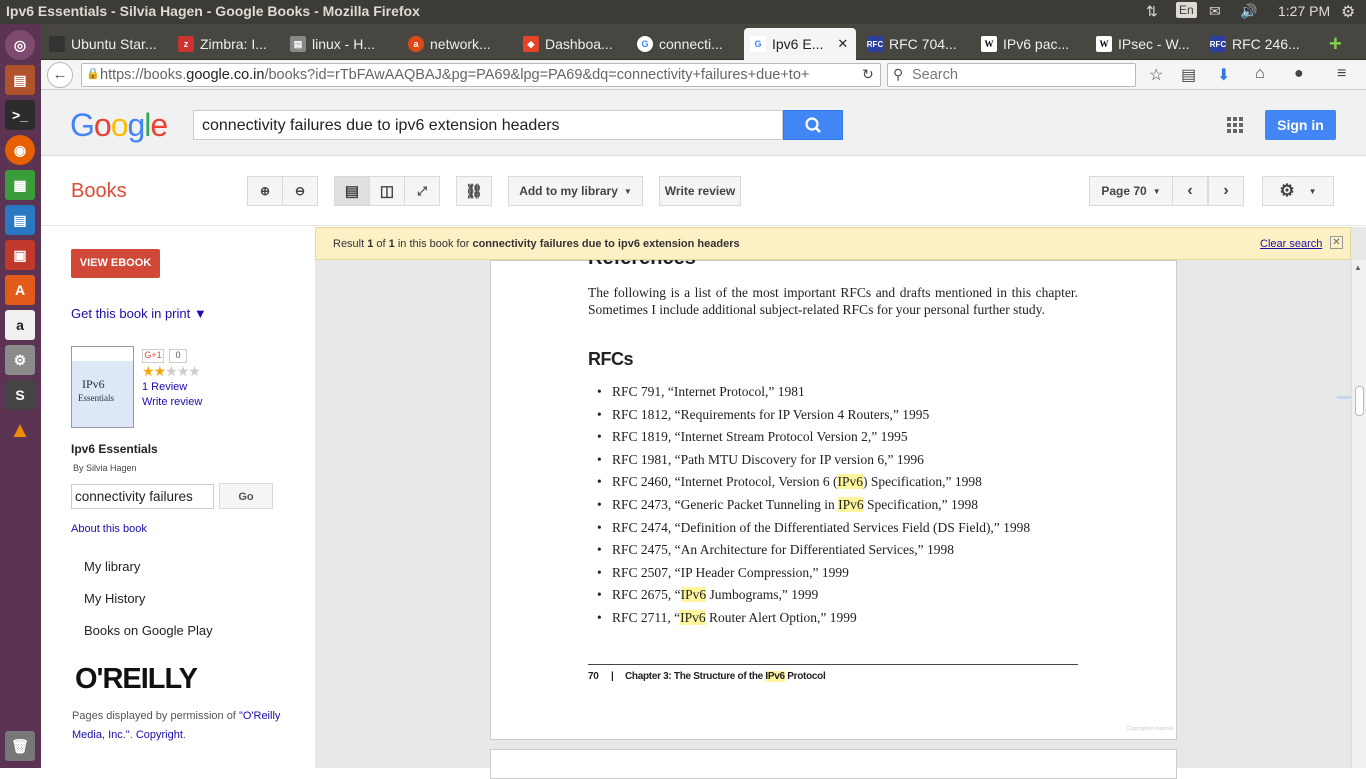  What do you see at coordinates (422, 191) in the screenshot?
I see `fullscreen-icon: ⤢` at bounding box center [422, 191].